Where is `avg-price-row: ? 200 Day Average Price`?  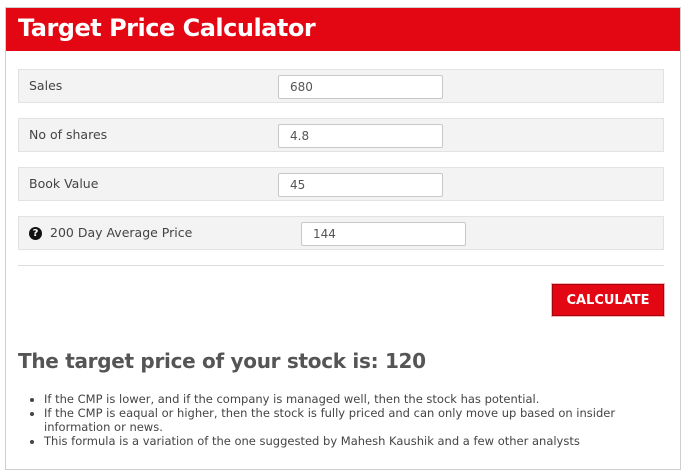
avg-price-row: ? 200 Day Average Price is located at coordinates (341, 233).